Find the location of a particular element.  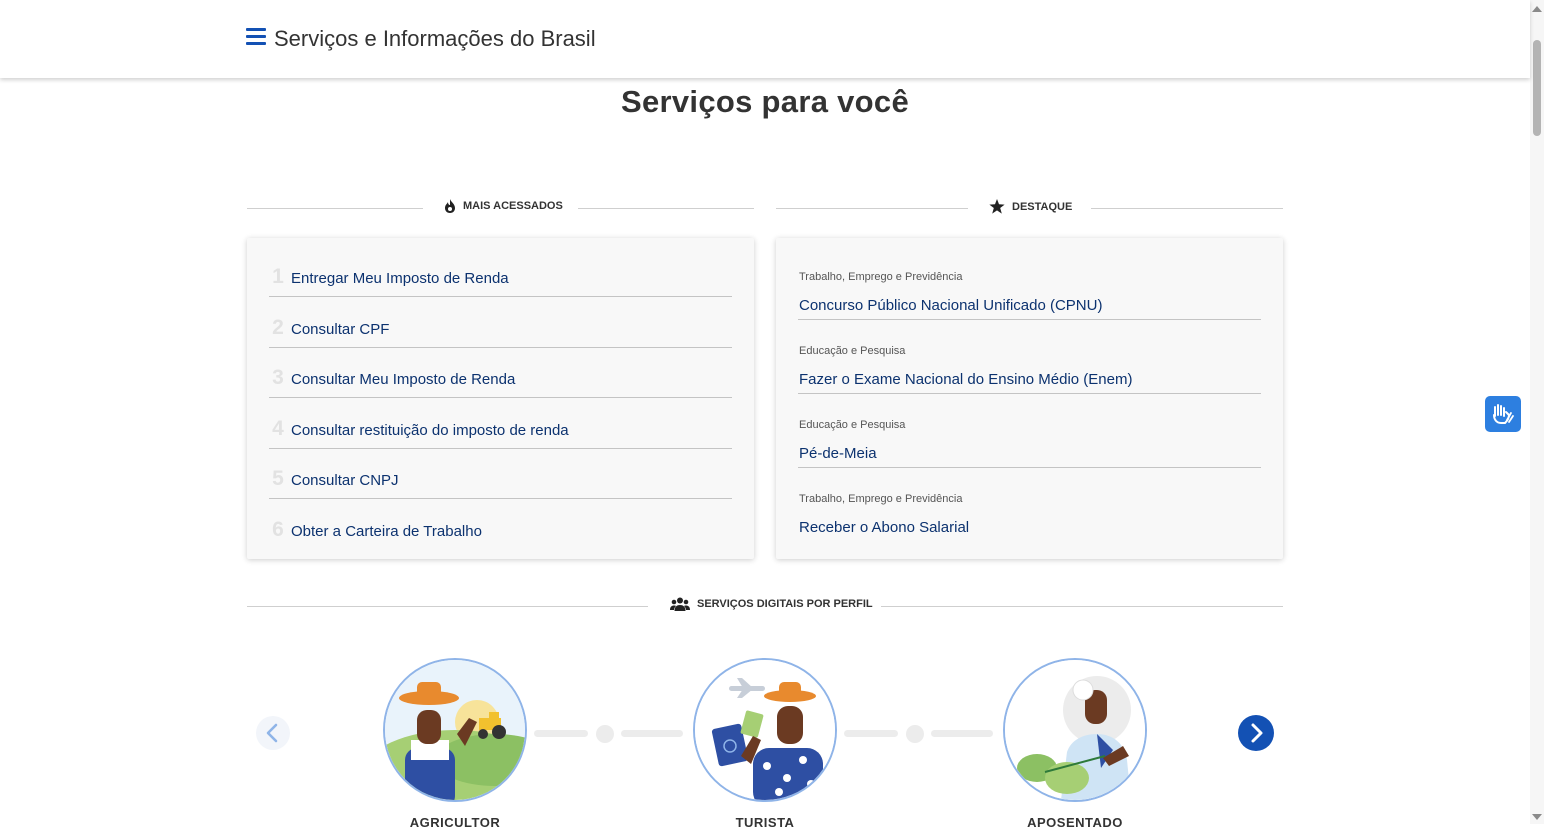

rank-number: 2 is located at coordinates (278, 327).